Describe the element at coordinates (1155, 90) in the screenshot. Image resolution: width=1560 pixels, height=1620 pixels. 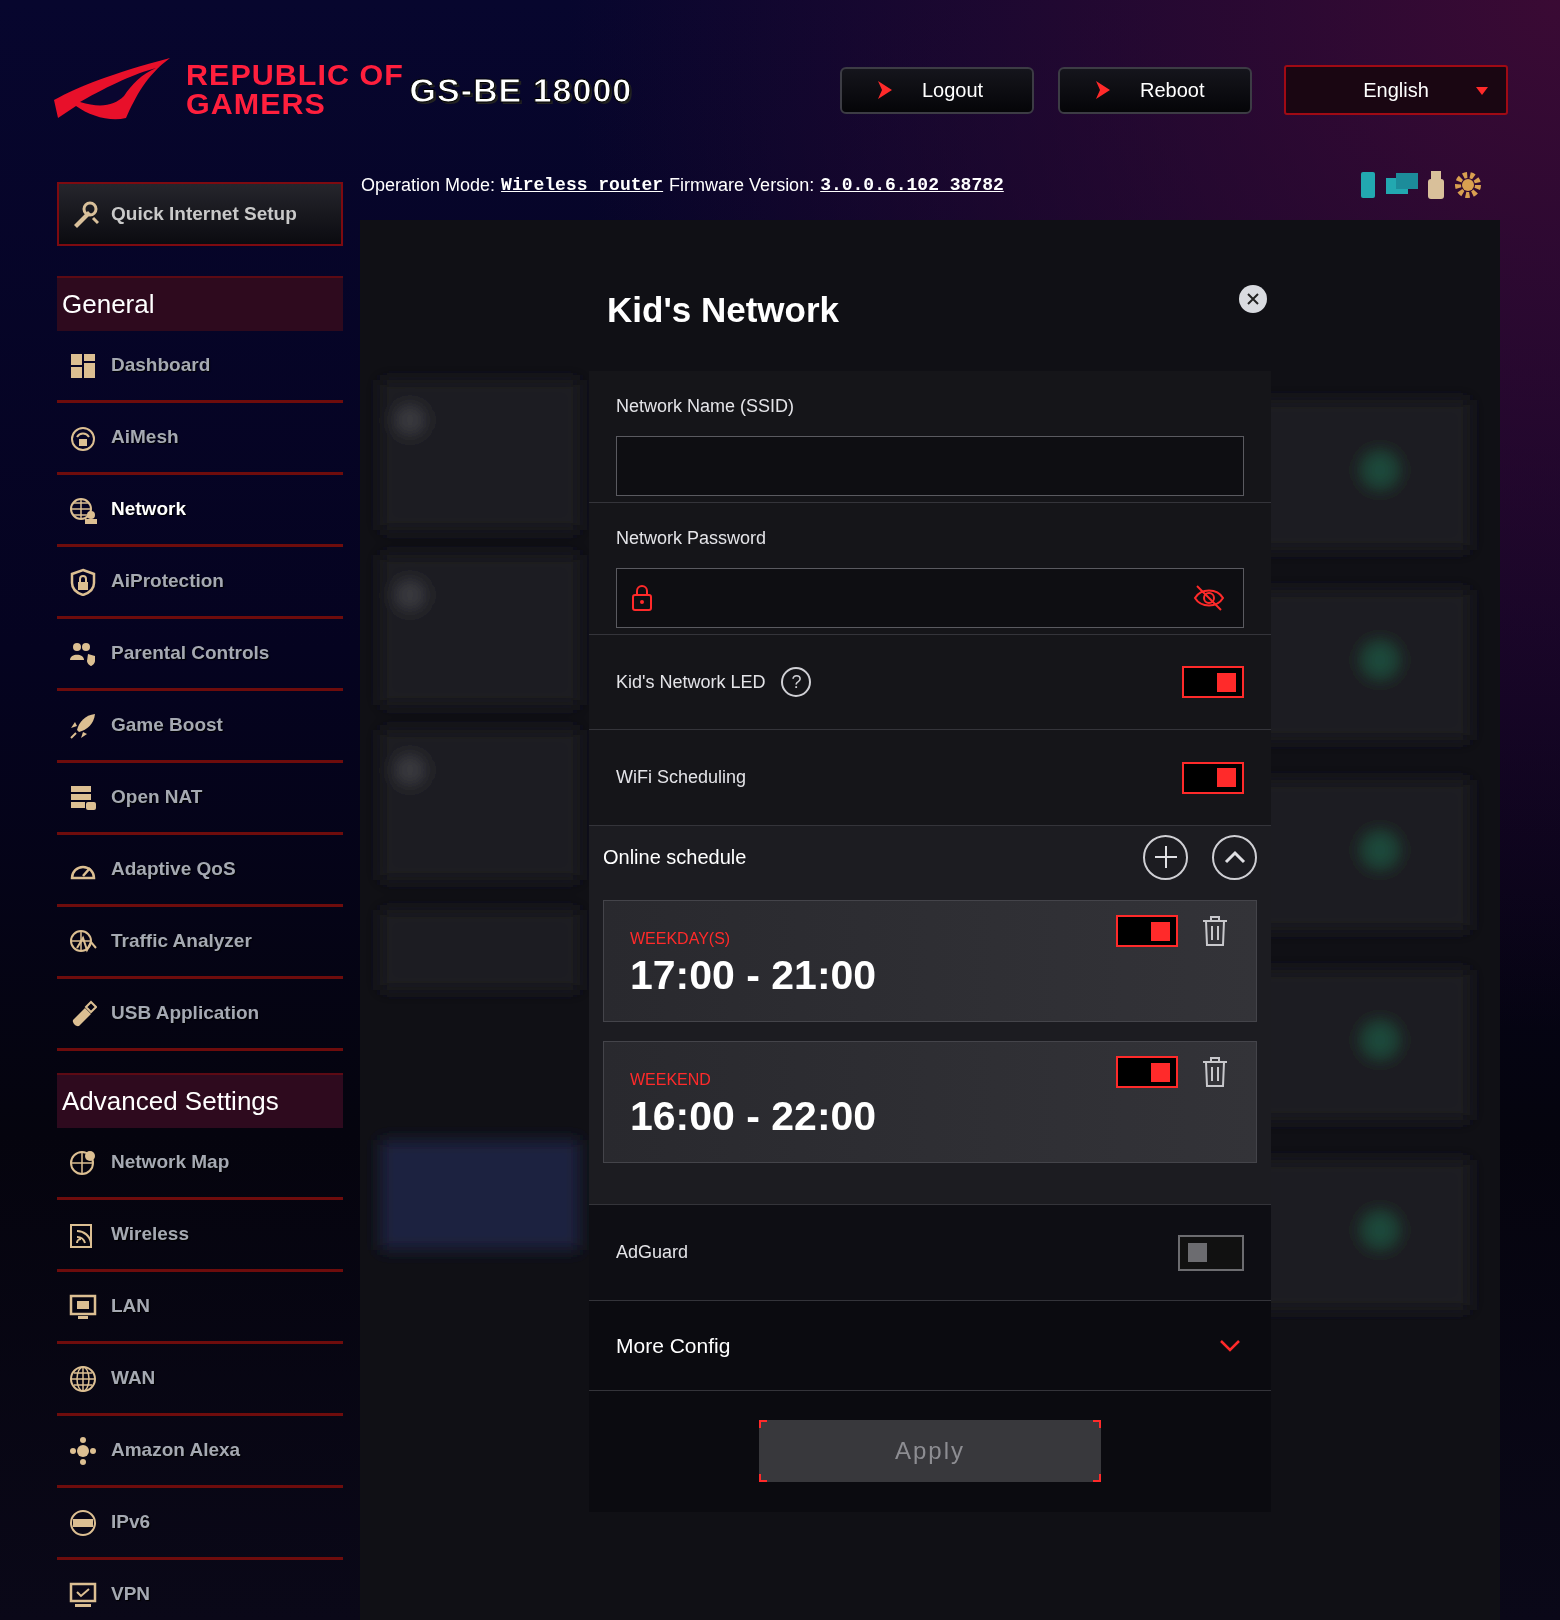
I see `header-button: Reboot` at that location.